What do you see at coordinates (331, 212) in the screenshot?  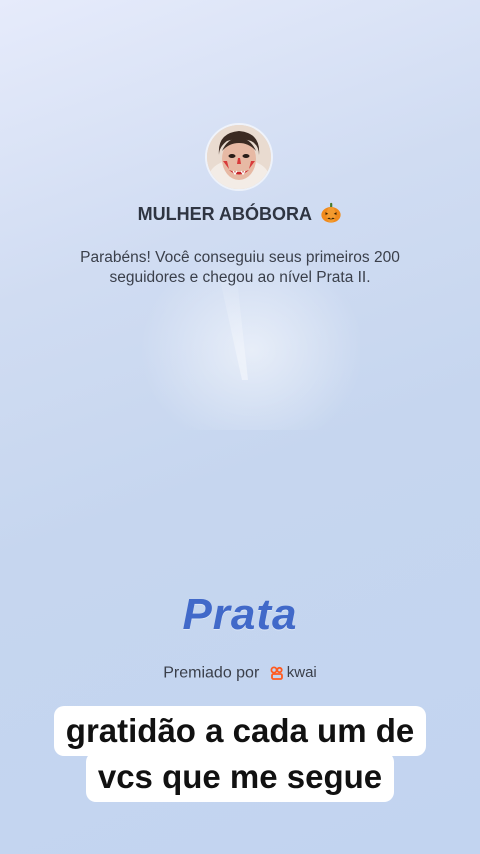 I see `pumpkin-icon` at bounding box center [331, 212].